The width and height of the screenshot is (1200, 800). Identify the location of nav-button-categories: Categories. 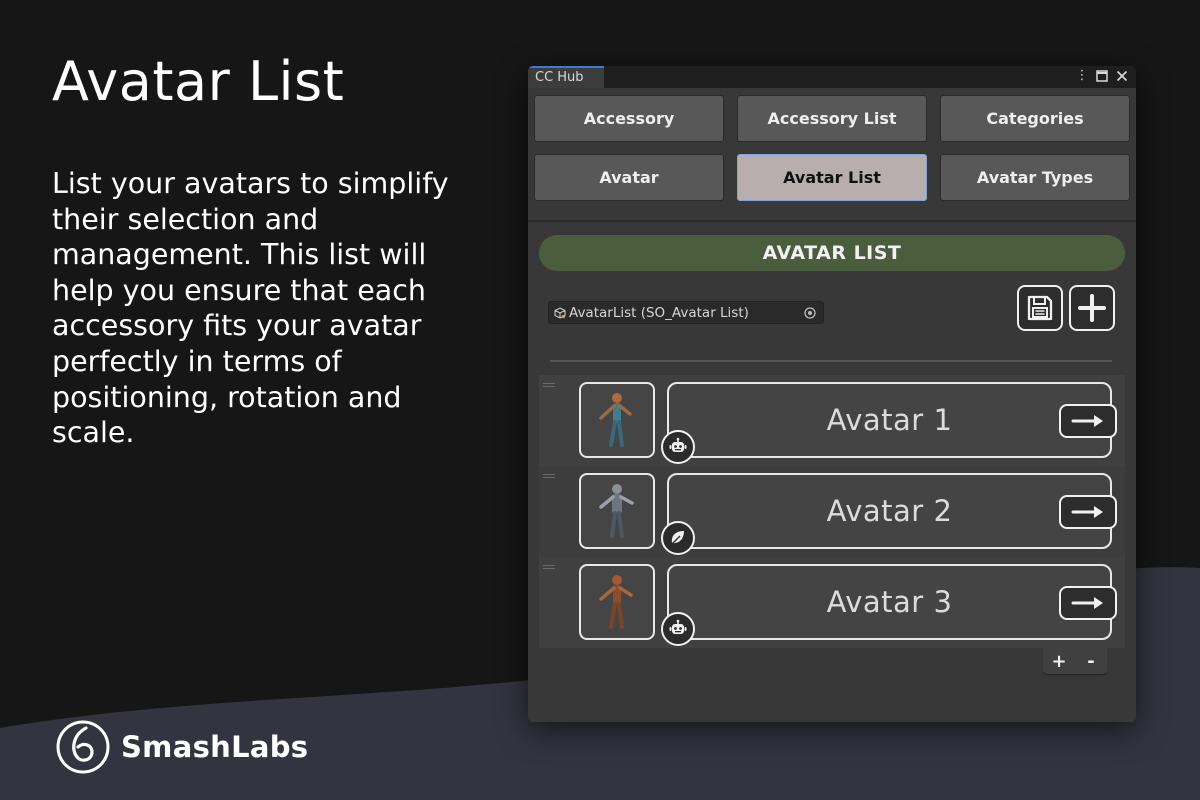
(1035, 118).